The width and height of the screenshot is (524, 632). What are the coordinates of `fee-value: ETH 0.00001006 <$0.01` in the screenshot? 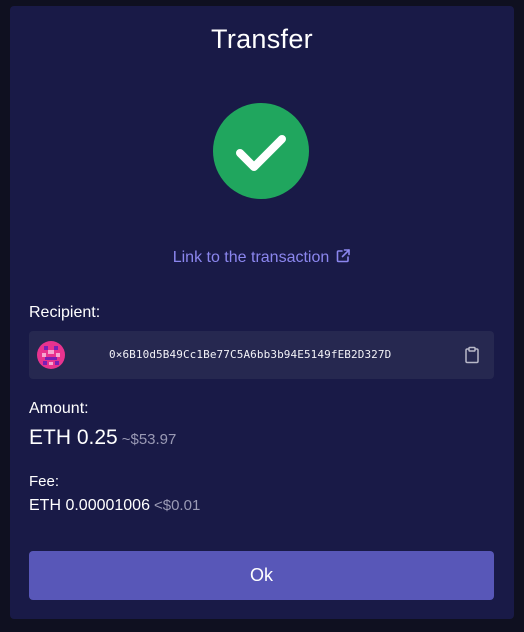 It's located at (114, 506).